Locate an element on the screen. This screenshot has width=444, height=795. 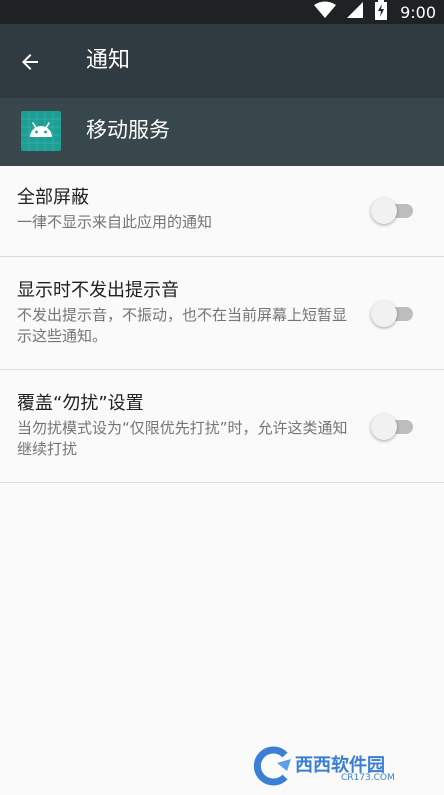
setting-summary: 不发出提示音，不振动，也不在当前屏幕上短暂显示这些通知。 is located at coordinates (182, 325).